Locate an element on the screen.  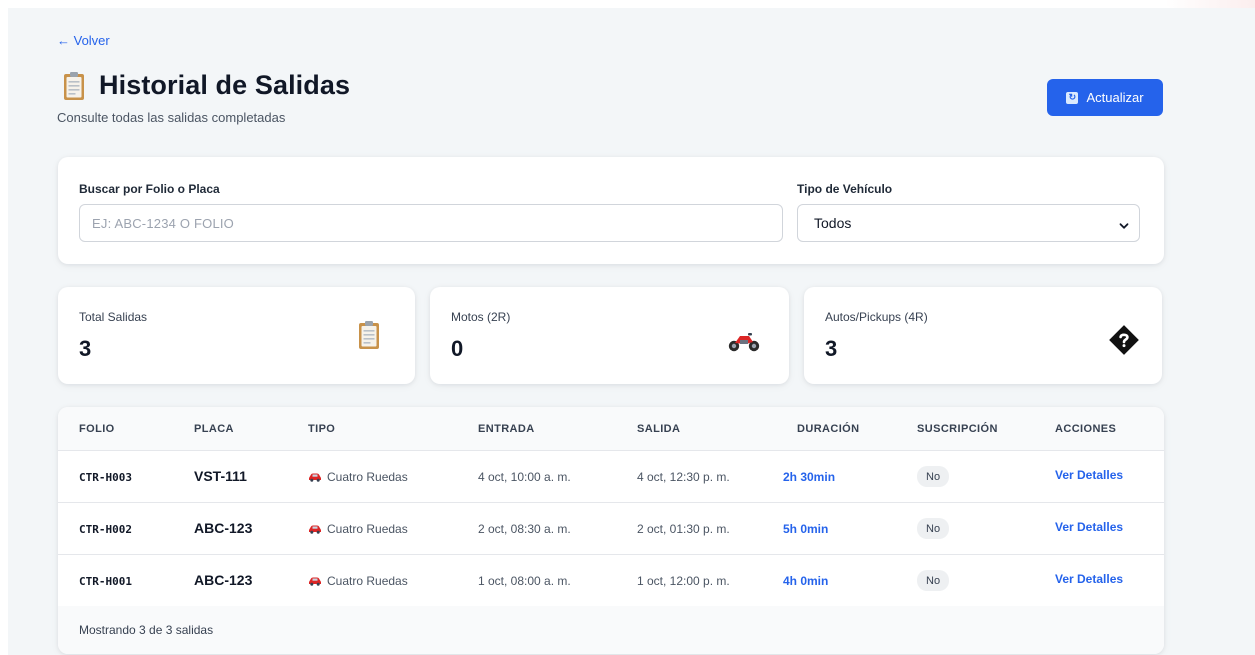
entrada-cell: 1 oct, 08:00 a. m. is located at coordinates (524, 581).